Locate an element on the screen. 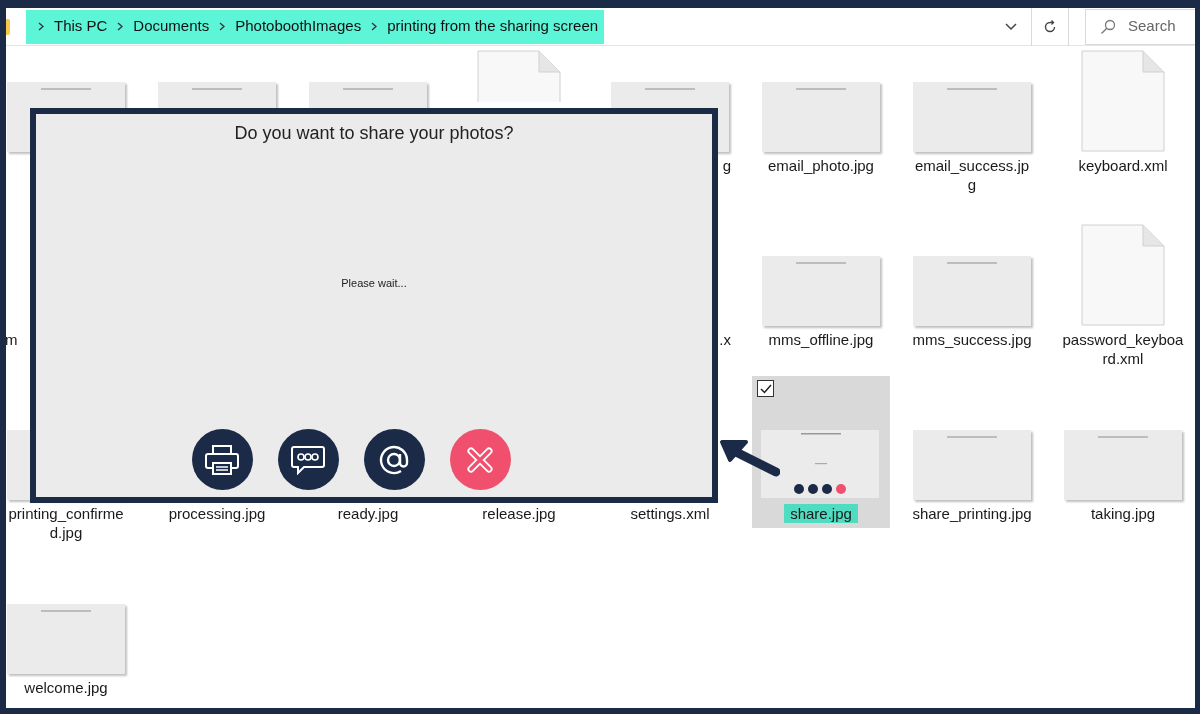  file-name: keyboard.xml is located at coordinates (1123, 165).